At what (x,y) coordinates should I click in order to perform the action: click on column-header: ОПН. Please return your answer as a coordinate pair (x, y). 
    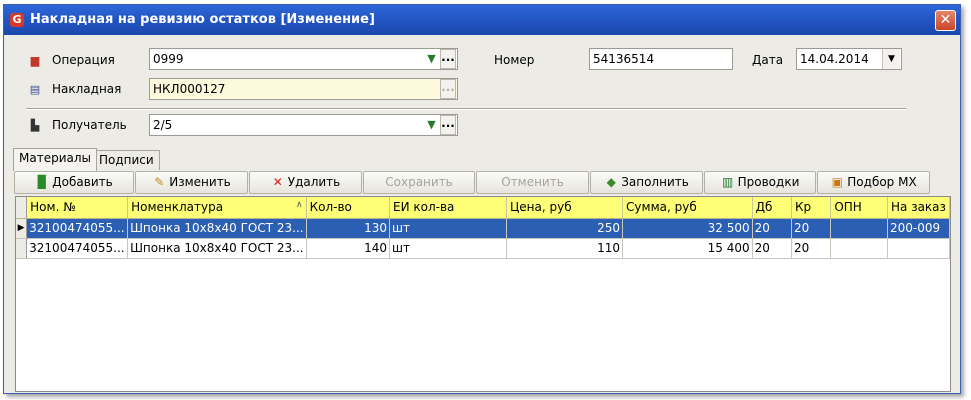
    Looking at the image, I should click on (859, 208).